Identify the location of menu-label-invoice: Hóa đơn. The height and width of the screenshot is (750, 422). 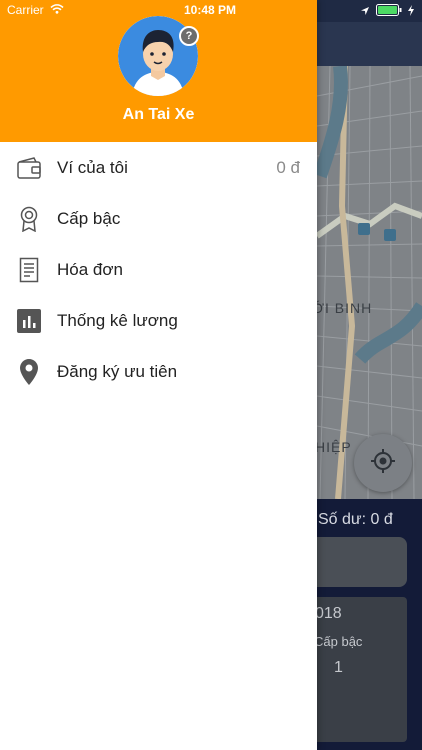
(90, 269).